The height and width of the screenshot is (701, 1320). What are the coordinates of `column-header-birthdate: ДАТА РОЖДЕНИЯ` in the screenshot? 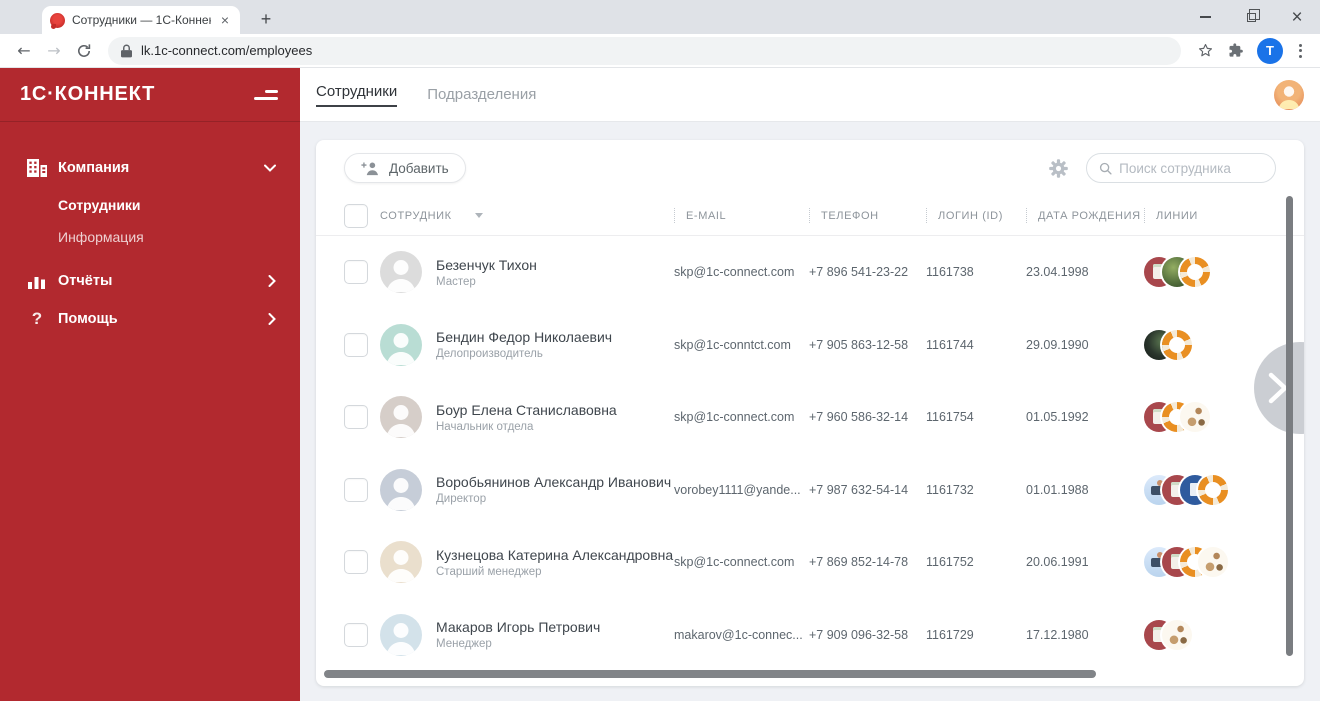 It's located at (1085, 215).